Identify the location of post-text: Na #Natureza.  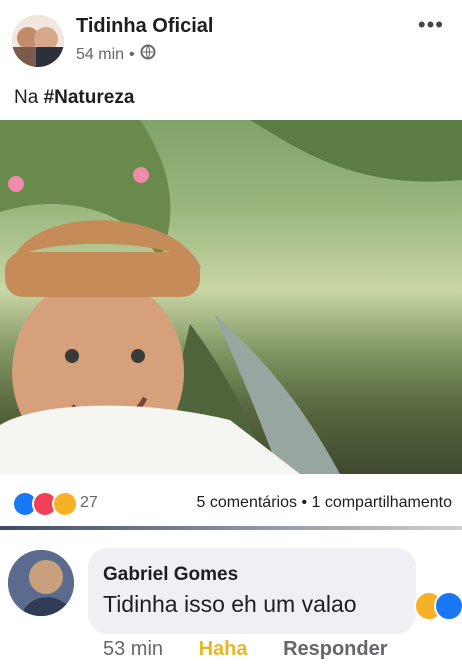
(74, 98).